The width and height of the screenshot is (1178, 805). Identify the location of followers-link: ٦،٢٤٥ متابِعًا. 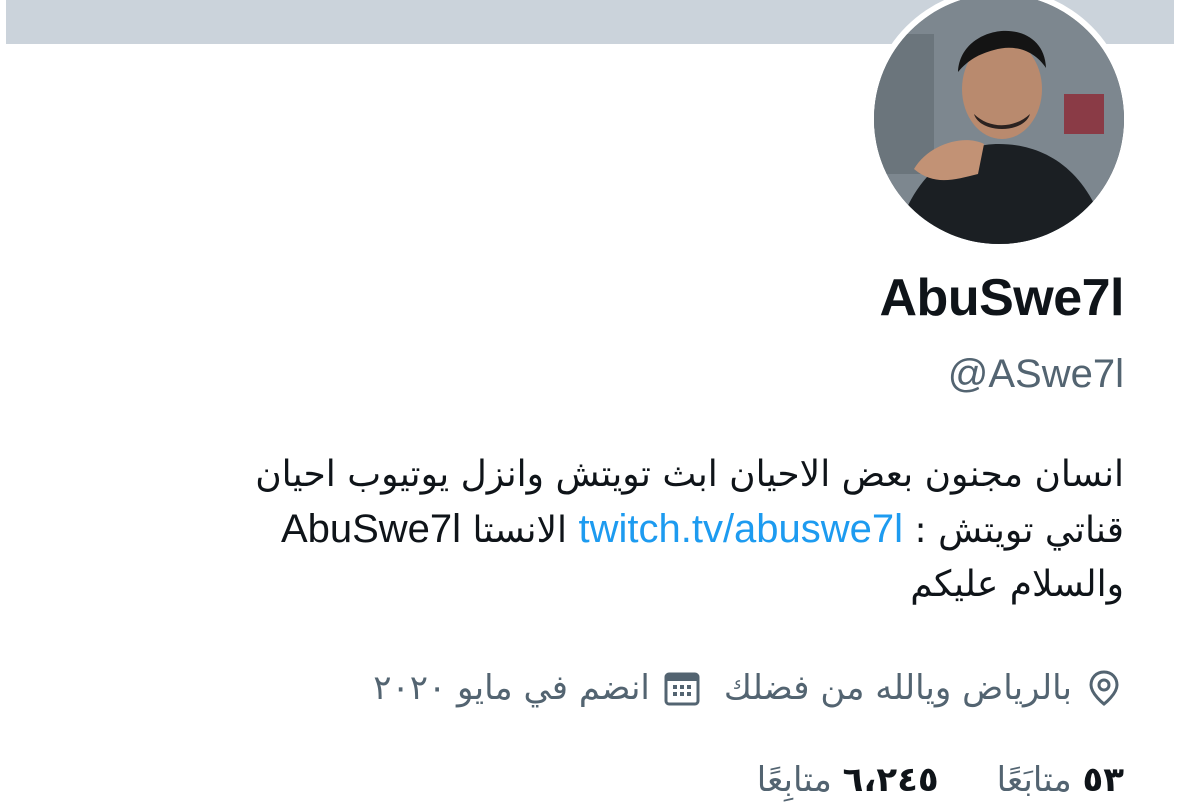
(848, 780).